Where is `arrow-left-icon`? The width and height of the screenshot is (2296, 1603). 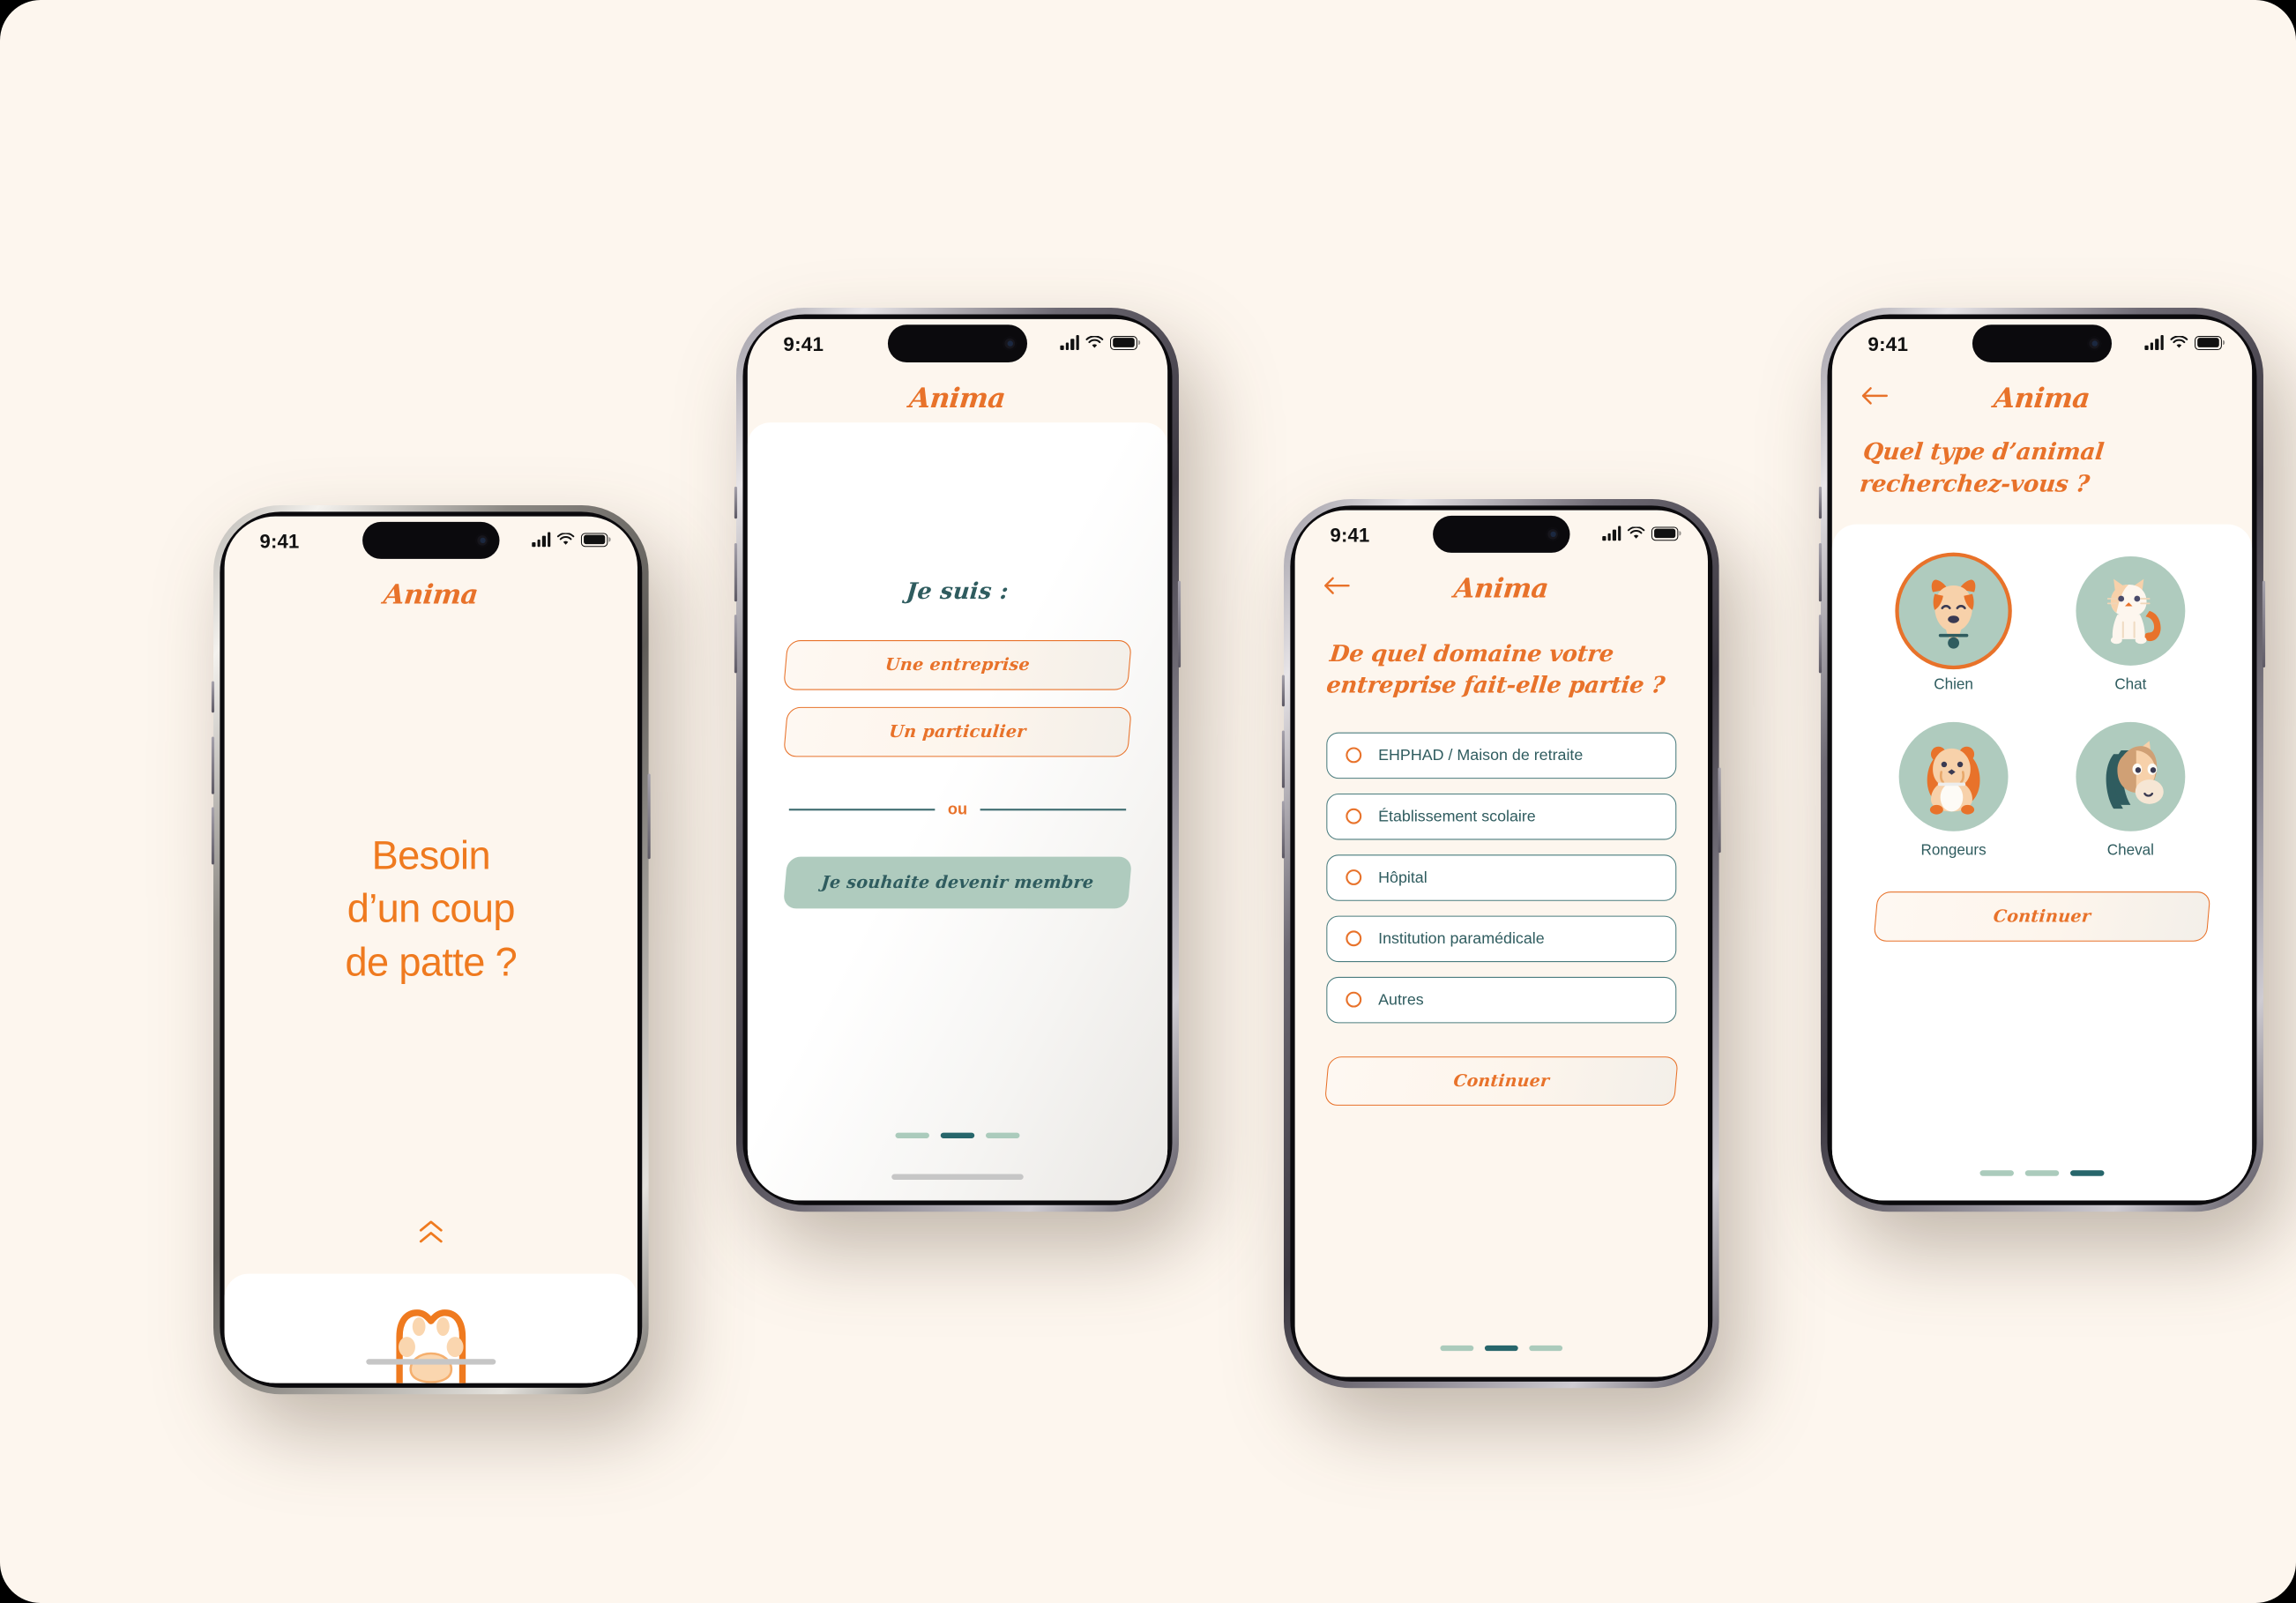
arrow-left-icon is located at coordinates (1874, 395).